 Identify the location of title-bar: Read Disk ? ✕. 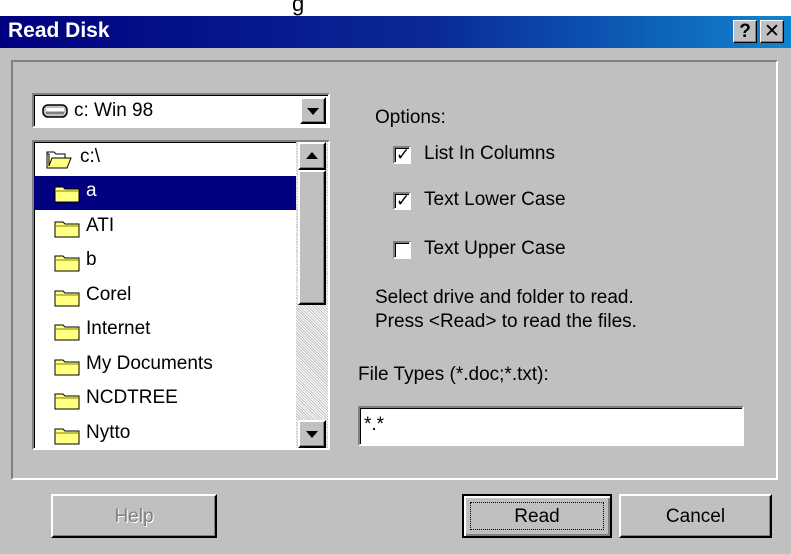
(395, 32).